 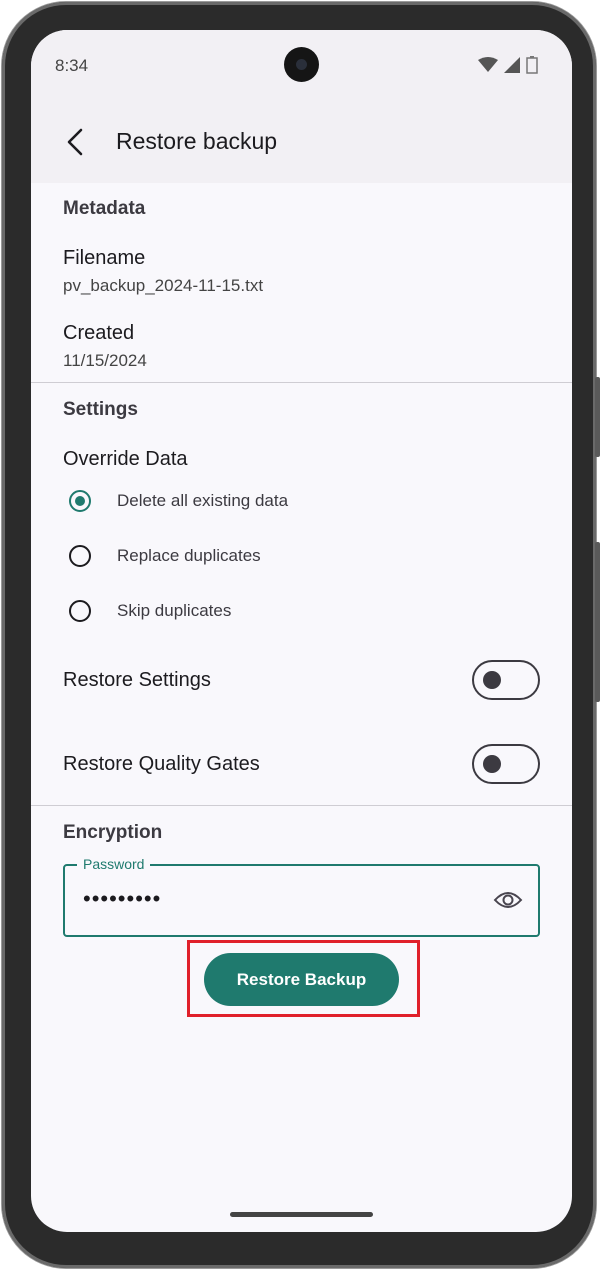 What do you see at coordinates (506, 764) in the screenshot?
I see `restore-quality-gates-toggle` at bounding box center [506, 764].